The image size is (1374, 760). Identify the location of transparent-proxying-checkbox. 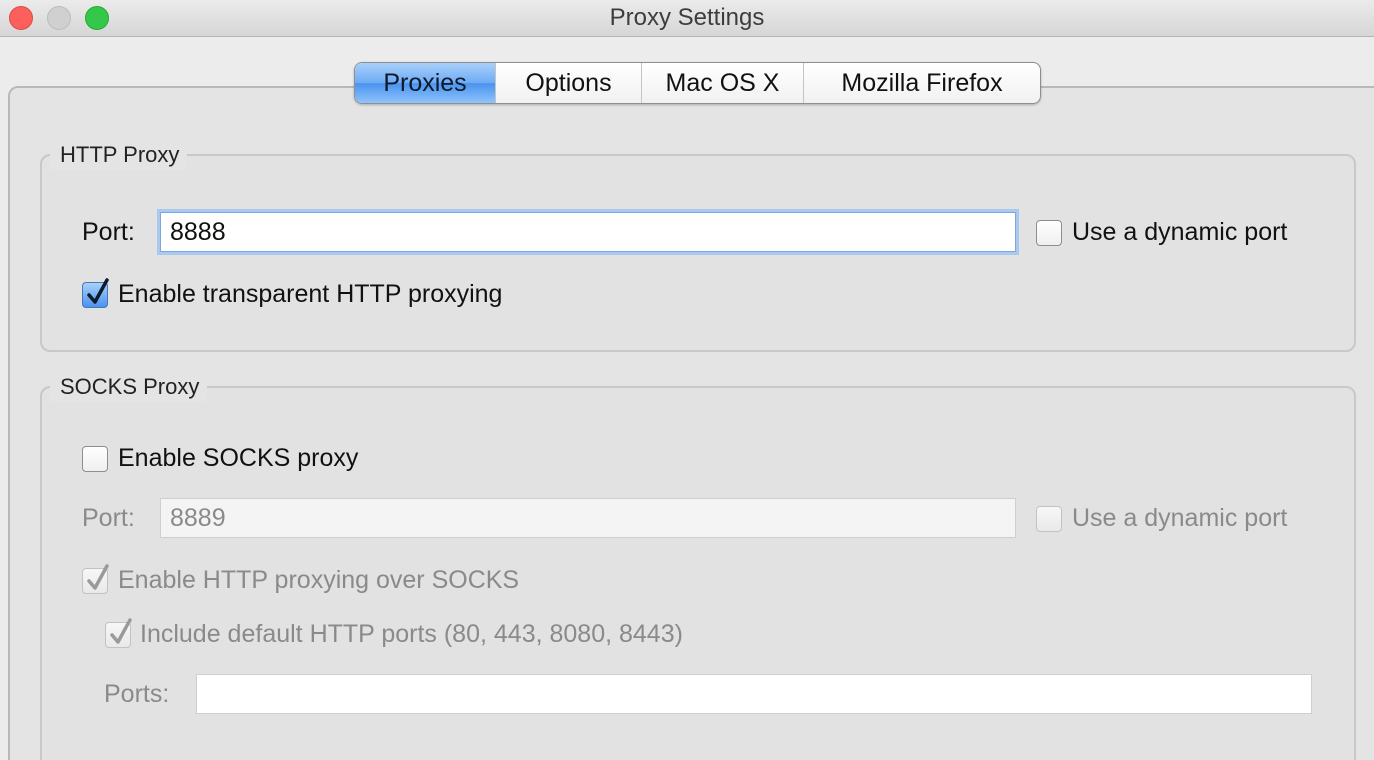
(95, 293).